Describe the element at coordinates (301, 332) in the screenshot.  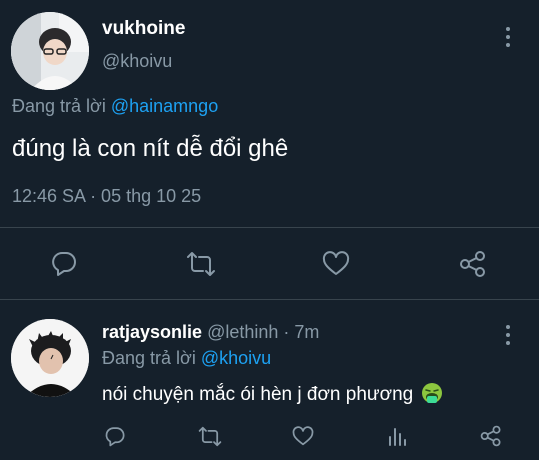
I see `time-ago: · 7m` at that location.